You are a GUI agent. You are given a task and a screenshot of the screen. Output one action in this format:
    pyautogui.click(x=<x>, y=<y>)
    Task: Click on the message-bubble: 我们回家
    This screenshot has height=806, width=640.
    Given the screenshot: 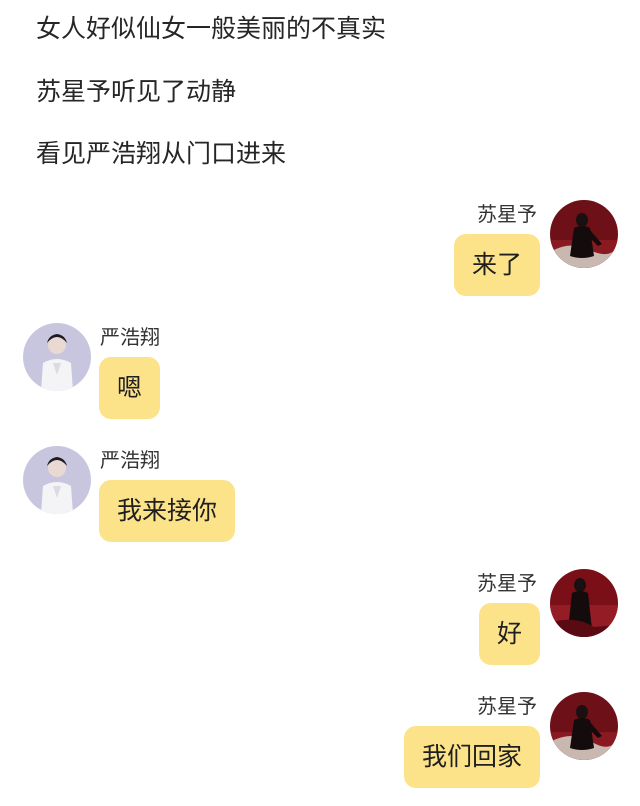 What is the action you would take?
    pyautogui.click(x=471, y=757)
    